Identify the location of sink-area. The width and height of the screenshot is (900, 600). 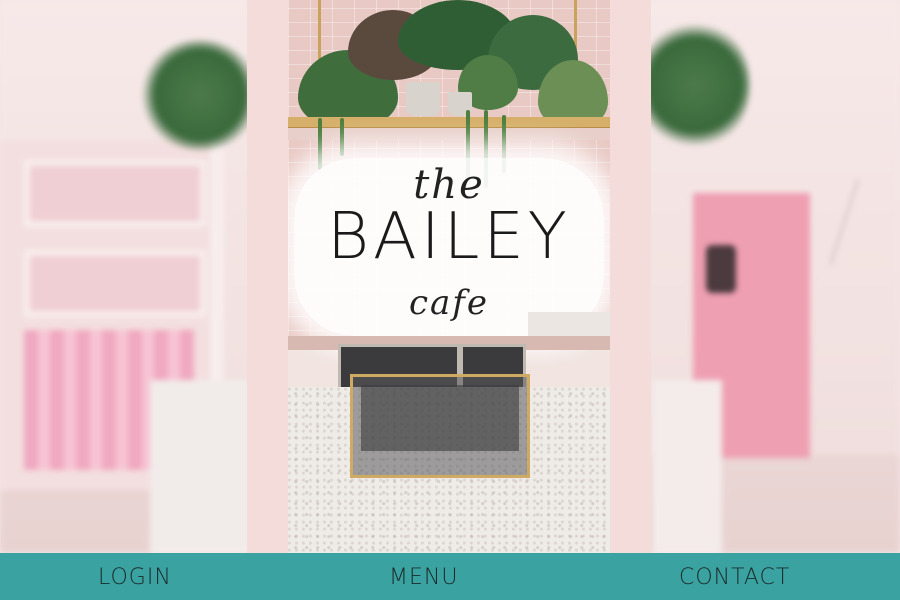
(569, 324).